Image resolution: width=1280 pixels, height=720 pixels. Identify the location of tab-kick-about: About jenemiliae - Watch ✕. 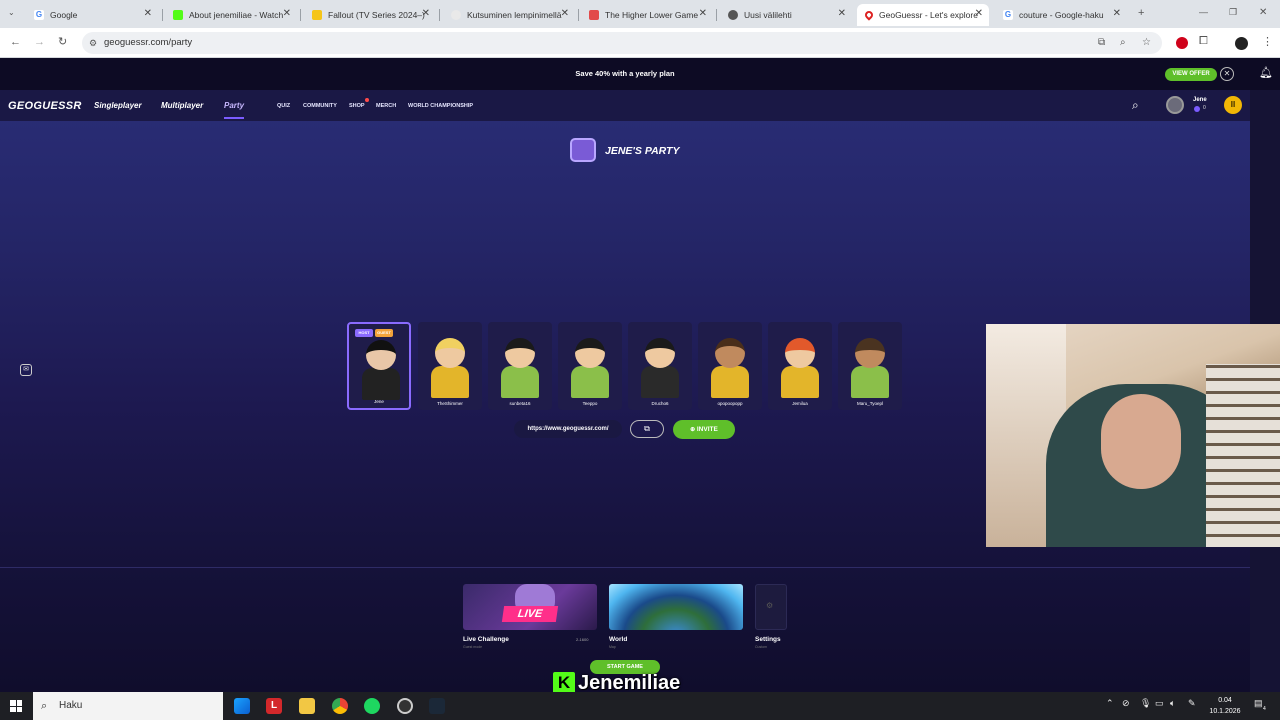
(231, 15).